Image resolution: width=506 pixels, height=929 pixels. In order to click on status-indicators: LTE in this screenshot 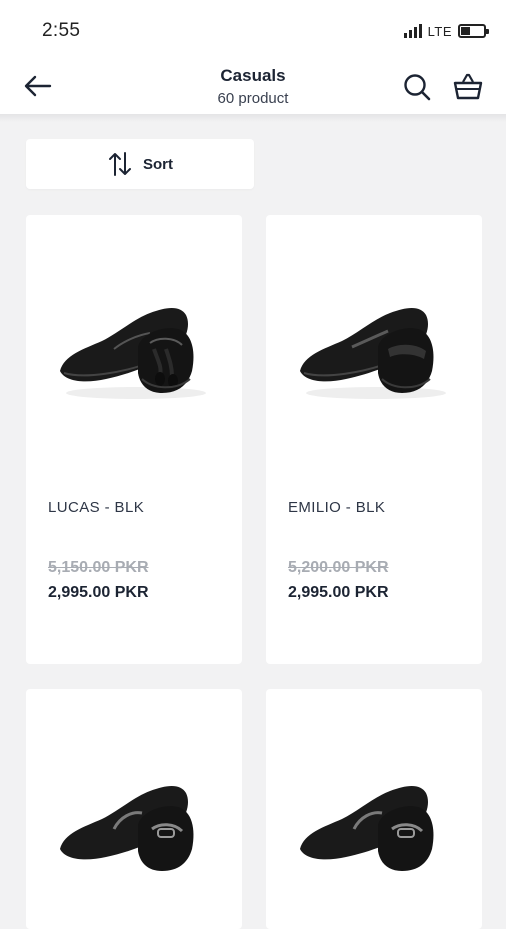, I will do `click(446, 31)`.